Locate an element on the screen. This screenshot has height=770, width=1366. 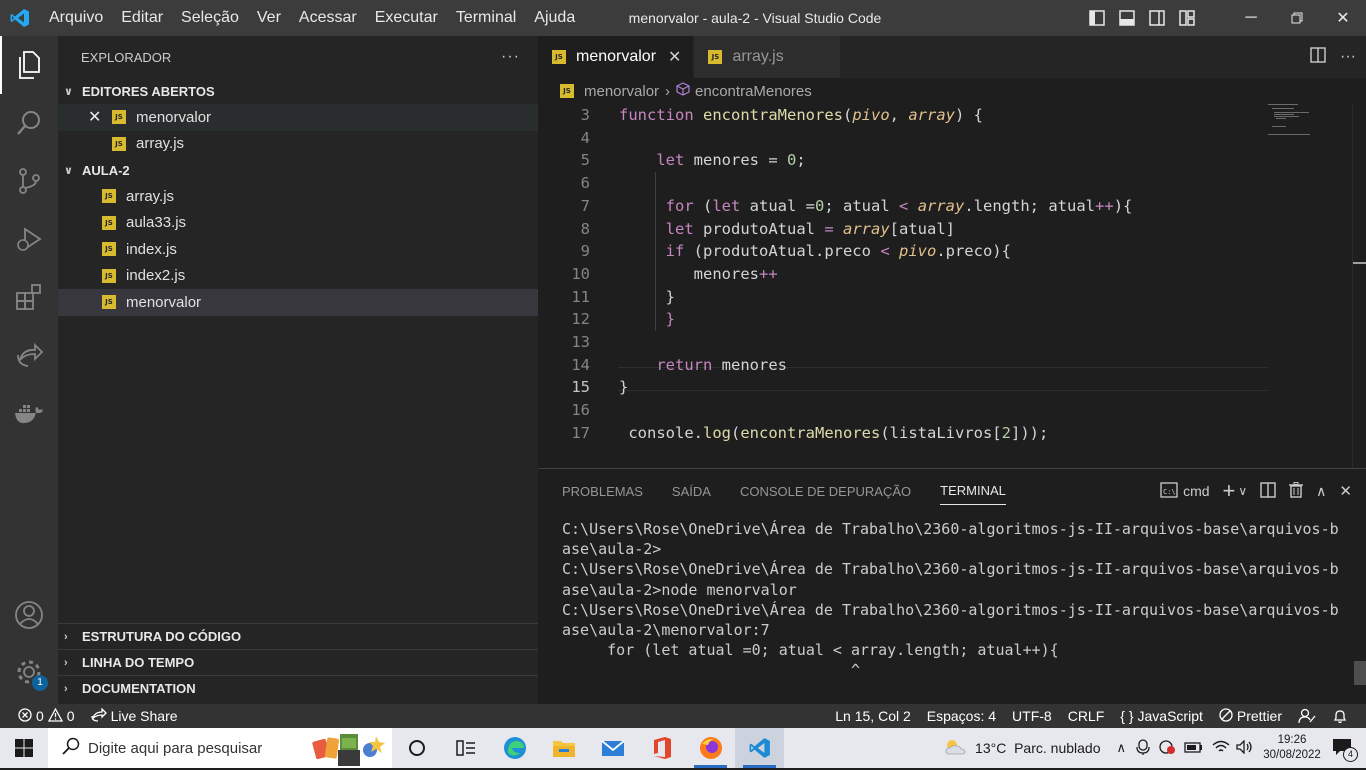
tab-output: SAÍDA is located at coordinates (691, 491).